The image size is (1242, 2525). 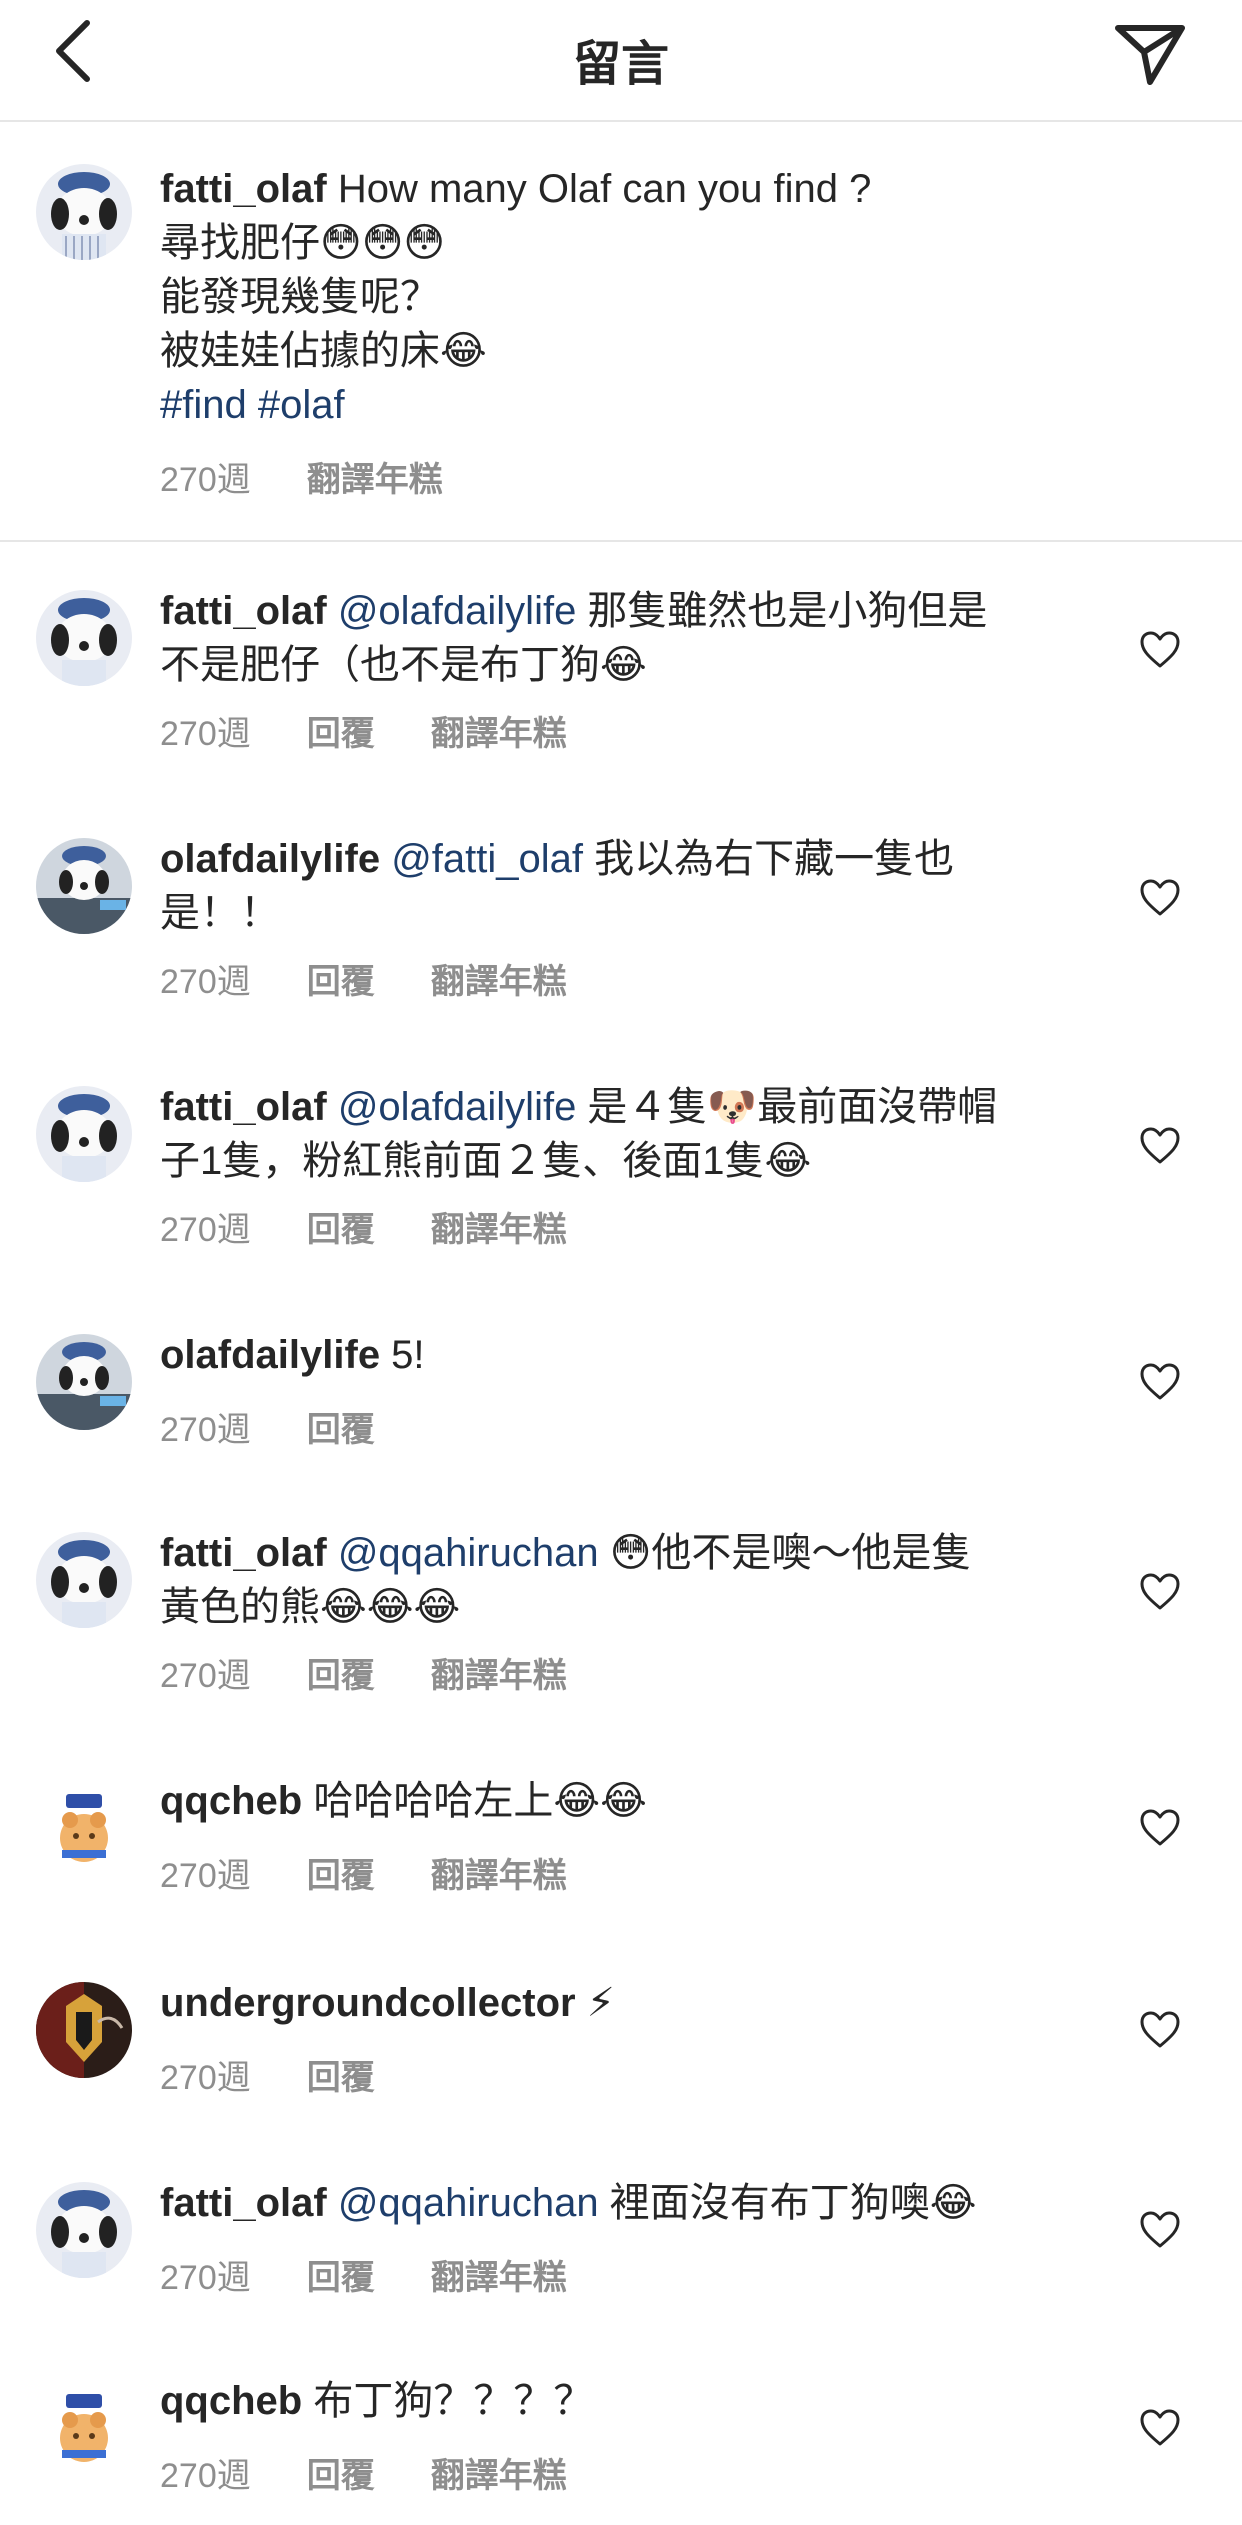 I want to click on share-button, so click(x=1150, y=54).